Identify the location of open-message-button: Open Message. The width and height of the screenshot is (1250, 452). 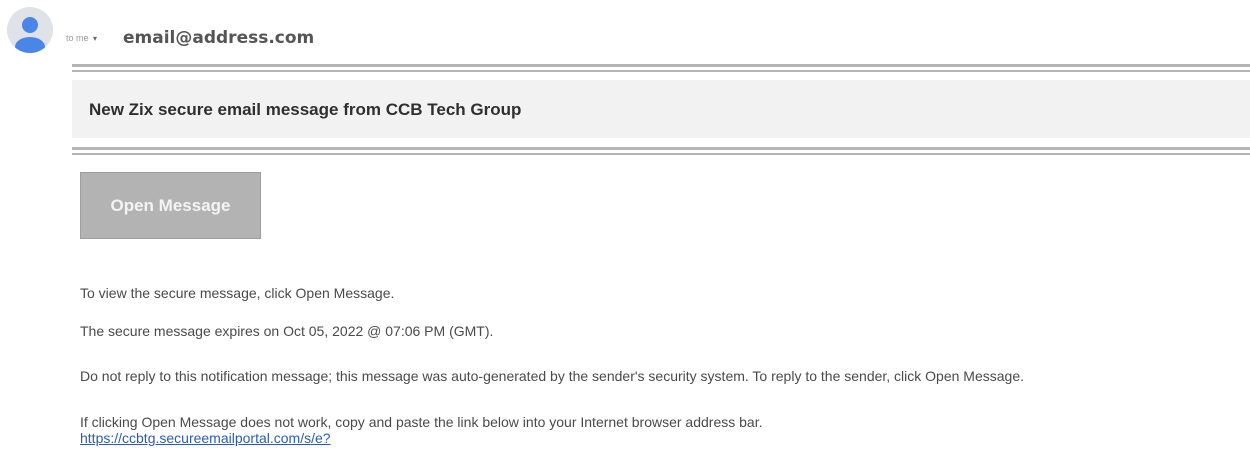
(170, 205).